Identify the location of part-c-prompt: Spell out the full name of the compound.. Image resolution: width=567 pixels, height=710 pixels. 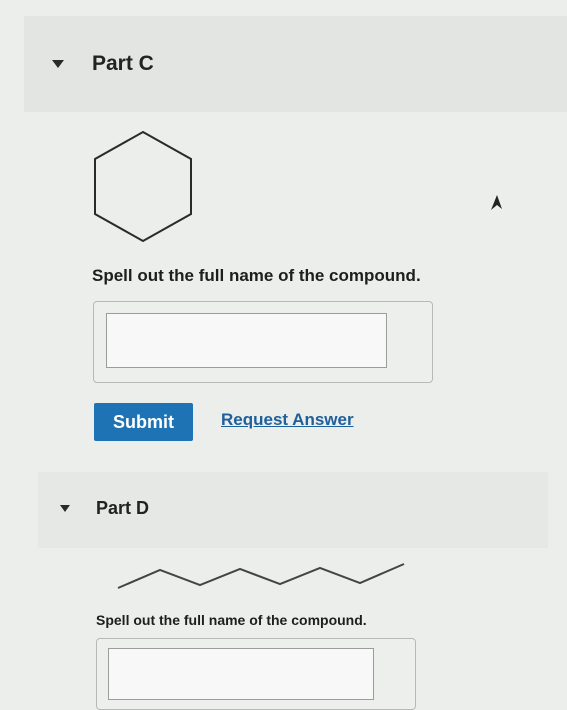
(256, 275).